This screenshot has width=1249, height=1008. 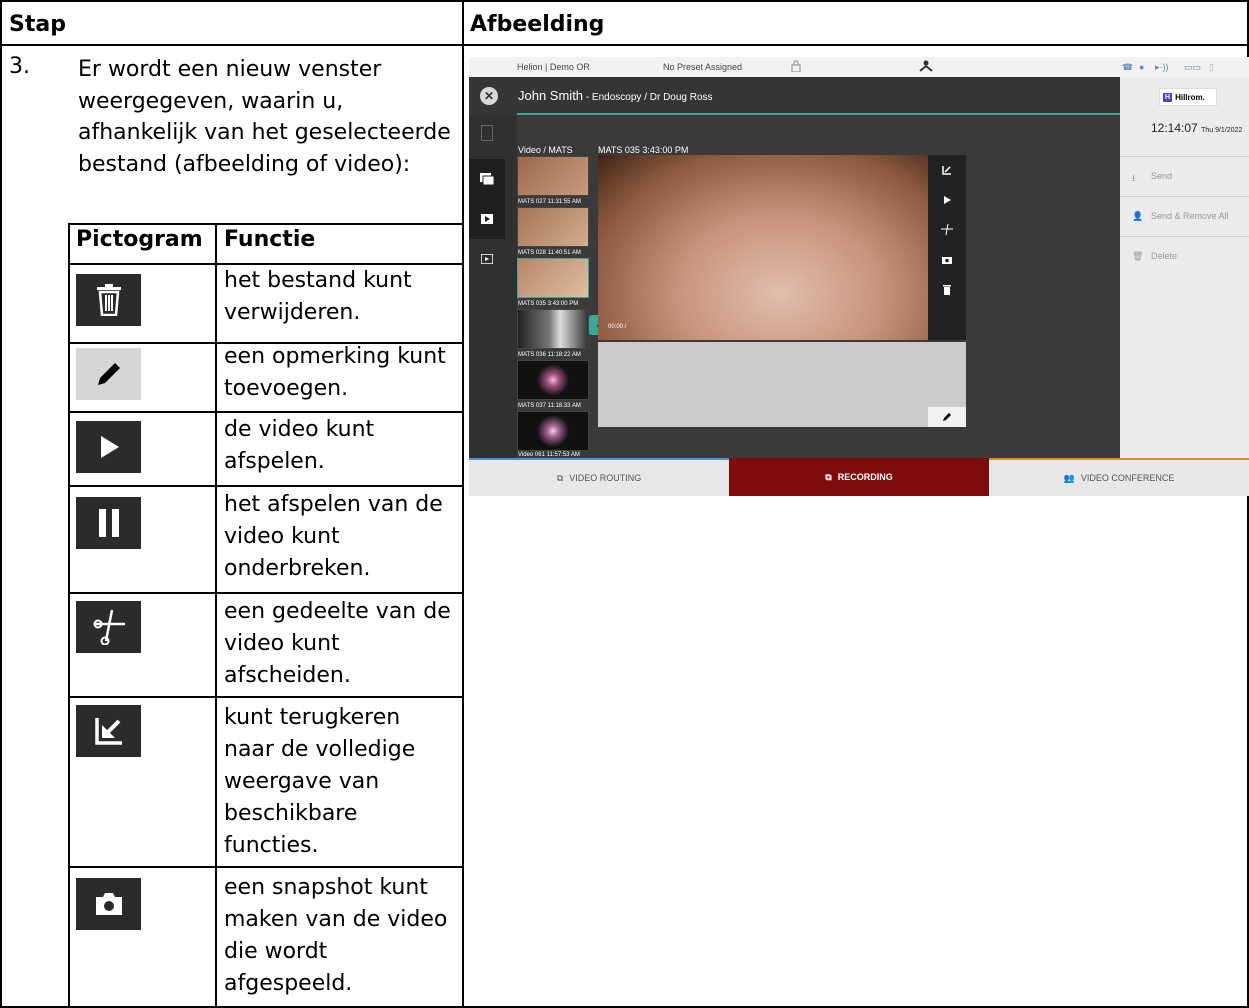 What do you see at coordinates (643, 150) in the screenshot?
I see `current-clip-label: MATS 035 3:43:00 PM` at bounding box center [643, 150].